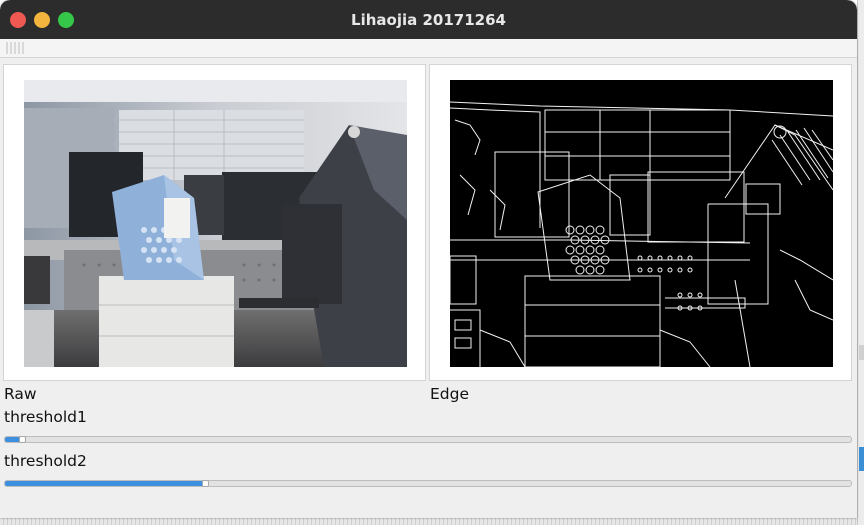 The image size is (864, 525). Describe the element at coordinates (450, 394) in the screenshot. I see `edge-label: Edge` at that location.